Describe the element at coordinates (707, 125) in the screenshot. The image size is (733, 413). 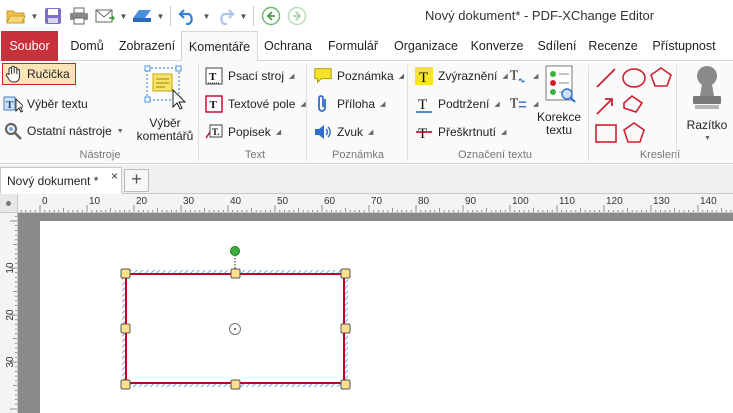
I see `stamp-label: Razítko` at that location.